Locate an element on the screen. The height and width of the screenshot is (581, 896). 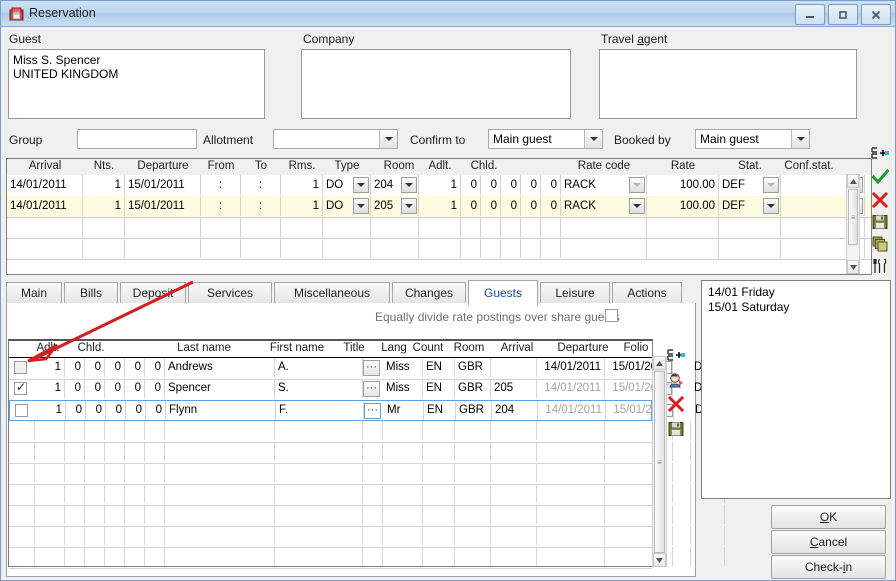
equally-divide-checkbox is located at coordinates (611, 315).